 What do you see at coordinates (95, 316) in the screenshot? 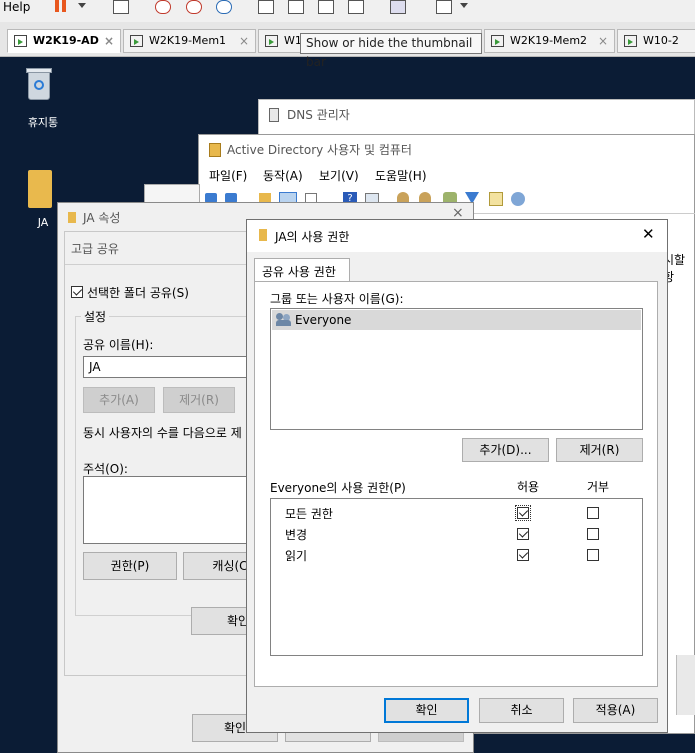
I see `settings-group-label: 설정` at bounding box center [95, 316].